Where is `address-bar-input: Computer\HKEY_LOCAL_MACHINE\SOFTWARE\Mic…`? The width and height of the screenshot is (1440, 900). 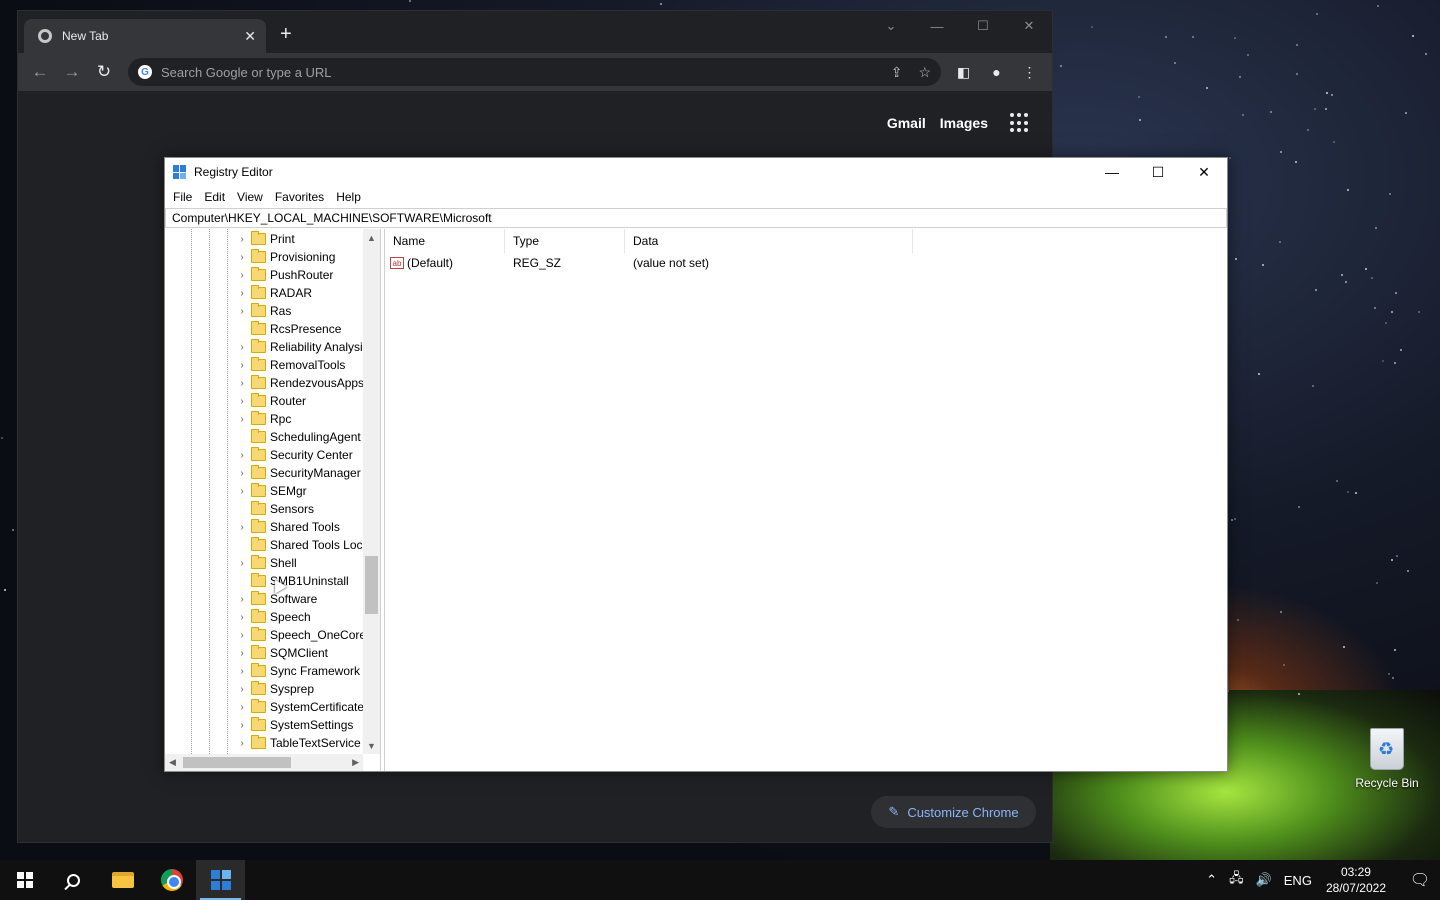
address-bar-input: Computer\HKEY_LOCAL_MACHINE\SOFTWARE\Mic… is located at coordinates (696, 218).